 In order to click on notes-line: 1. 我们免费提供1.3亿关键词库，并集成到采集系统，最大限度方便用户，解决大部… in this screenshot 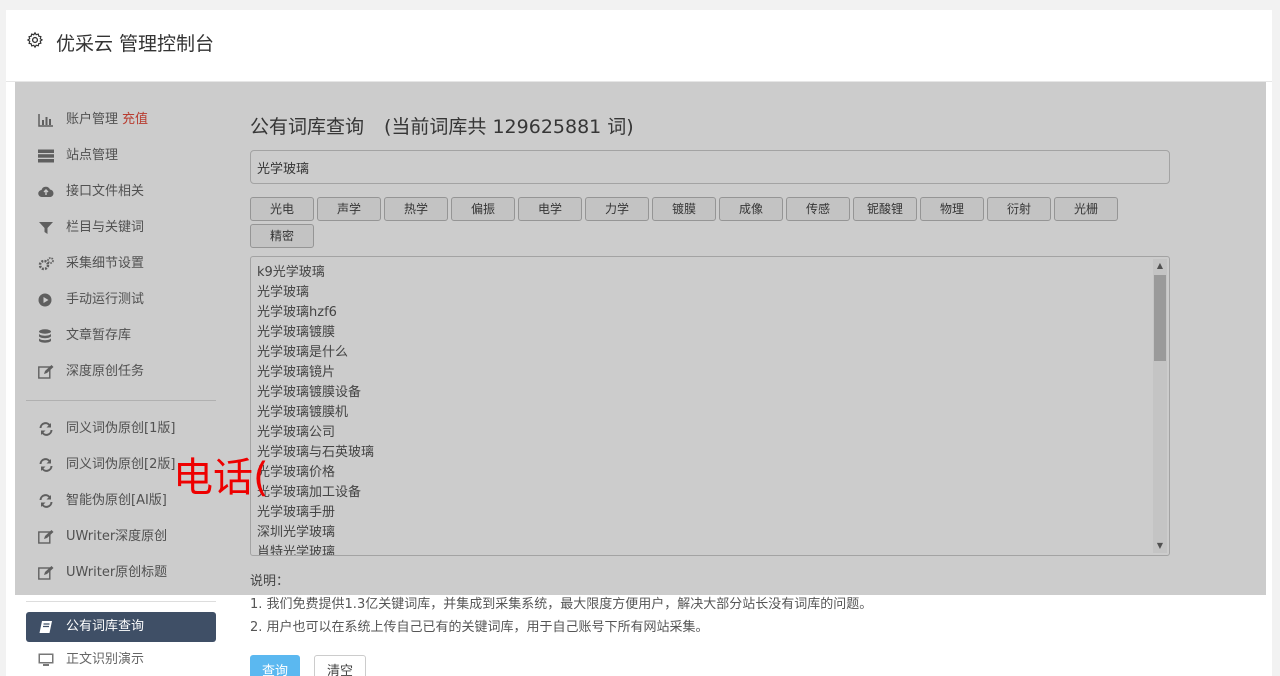, I will do `click(561, 604)`.